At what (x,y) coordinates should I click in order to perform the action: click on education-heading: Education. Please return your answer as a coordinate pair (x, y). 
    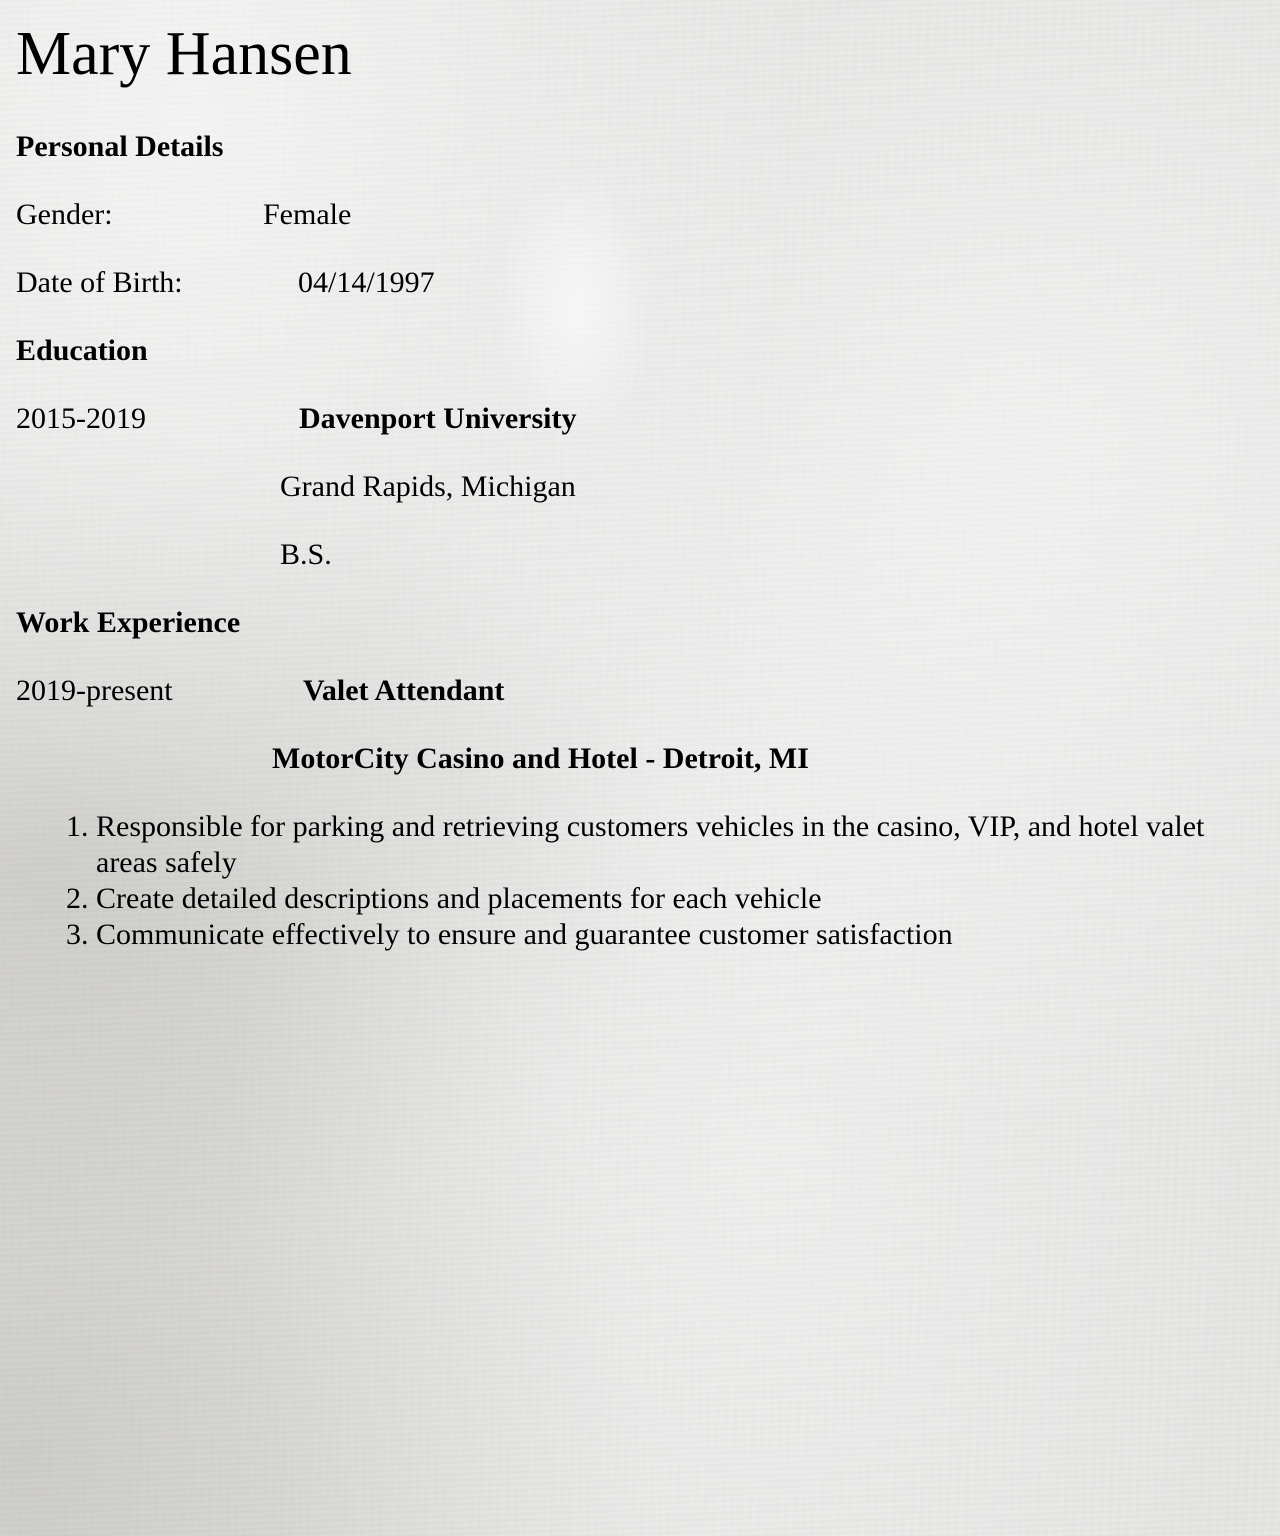
    Looking at the image, I should click on (82, 350).